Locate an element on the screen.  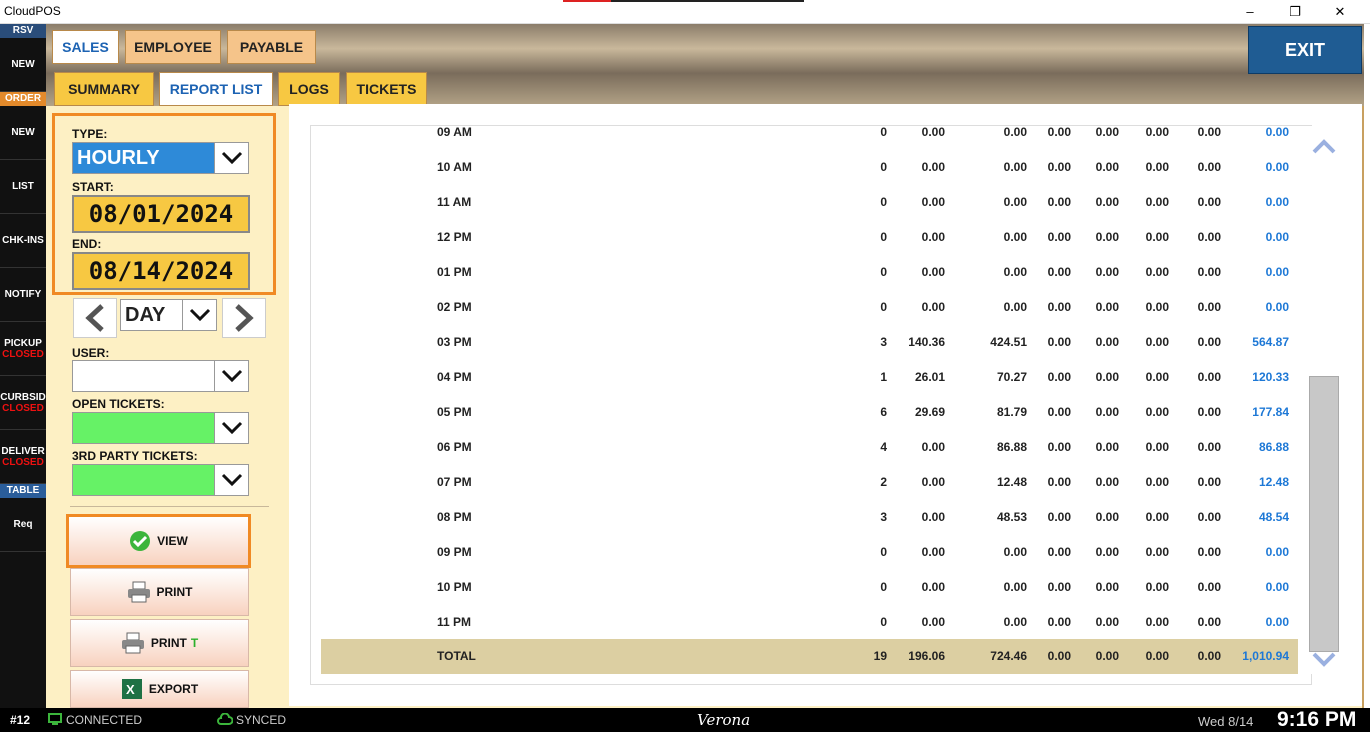
sidebar-item-req: Req is located at coordinates (23, 525).